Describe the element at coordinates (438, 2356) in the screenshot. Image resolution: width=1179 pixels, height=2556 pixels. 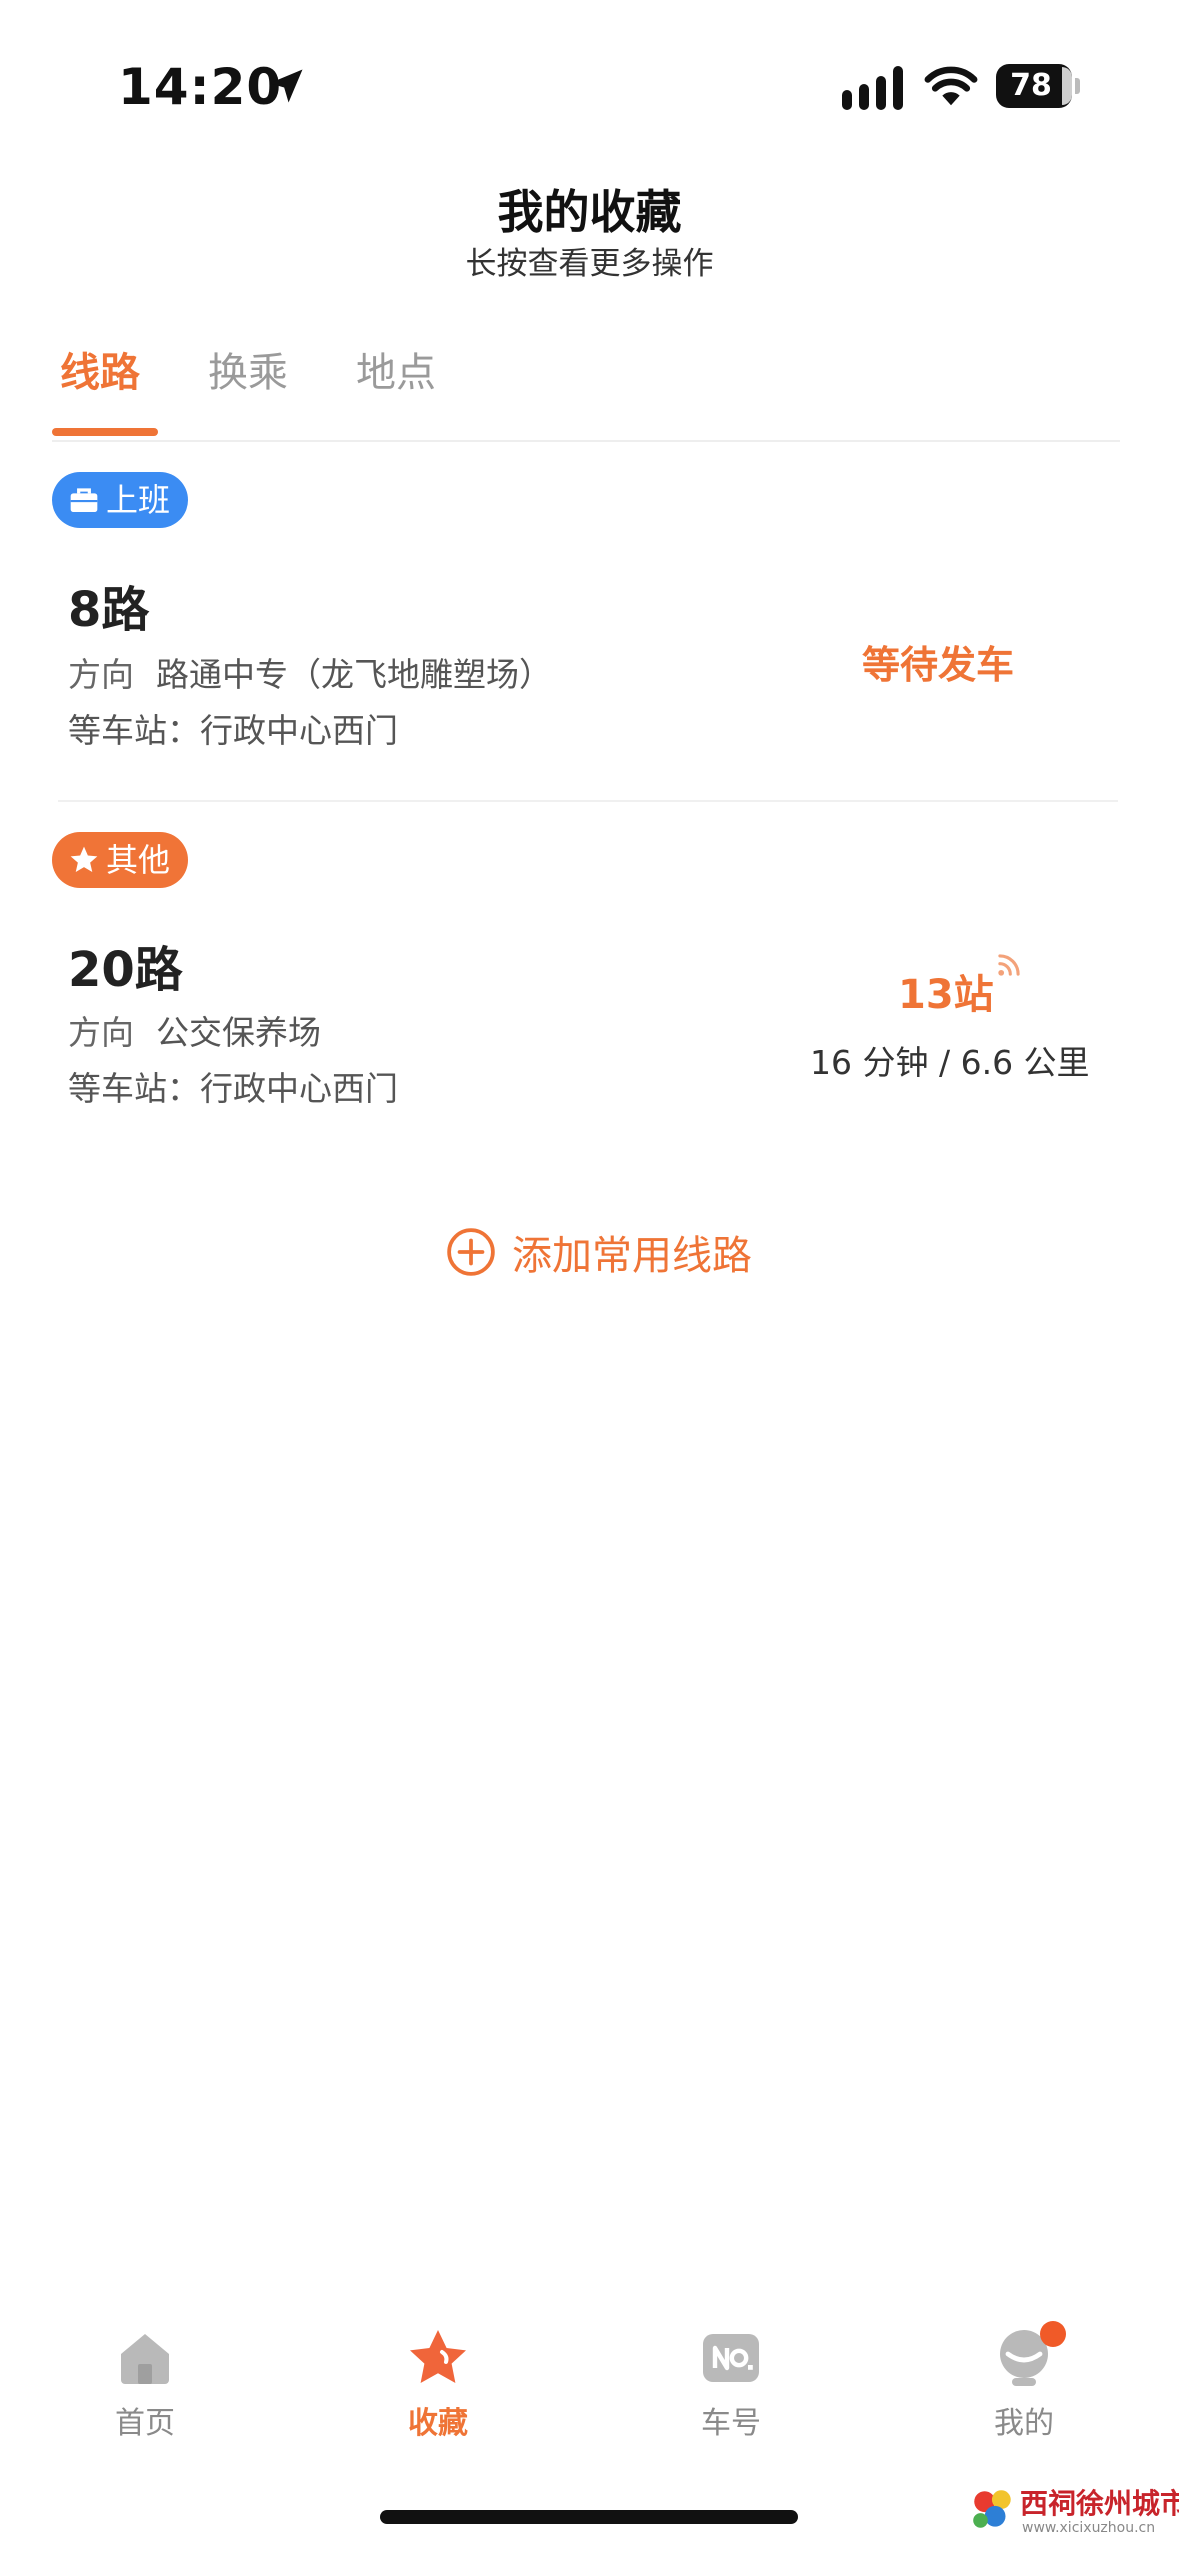
I see `star-icon` at that location.